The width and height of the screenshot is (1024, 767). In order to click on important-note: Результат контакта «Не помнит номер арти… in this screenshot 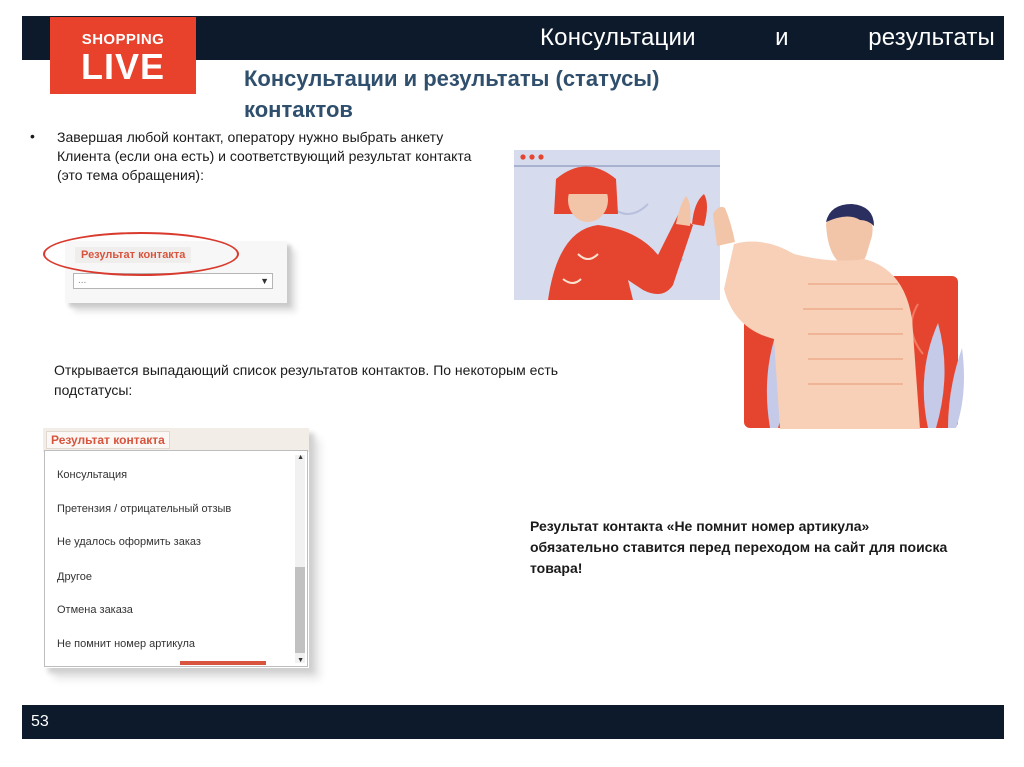, I will do `click(739, 547)`.